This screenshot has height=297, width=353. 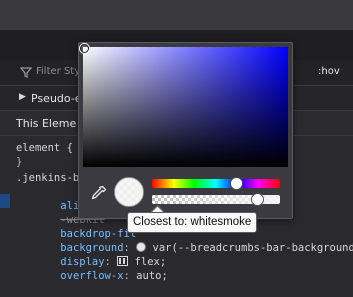 I want to click on color-preview-swatch, so click(x=129, y=192).